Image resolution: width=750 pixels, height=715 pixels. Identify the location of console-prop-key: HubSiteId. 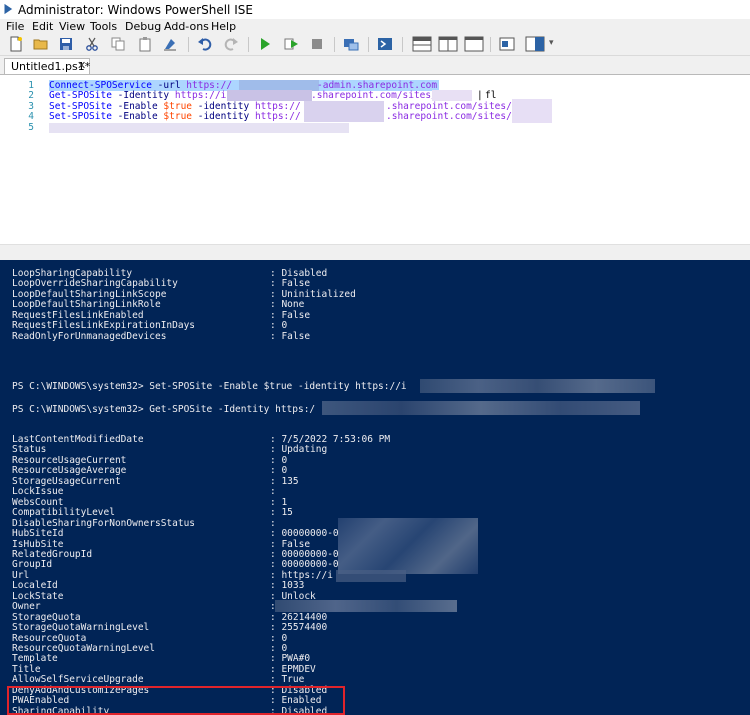
(38, 533).